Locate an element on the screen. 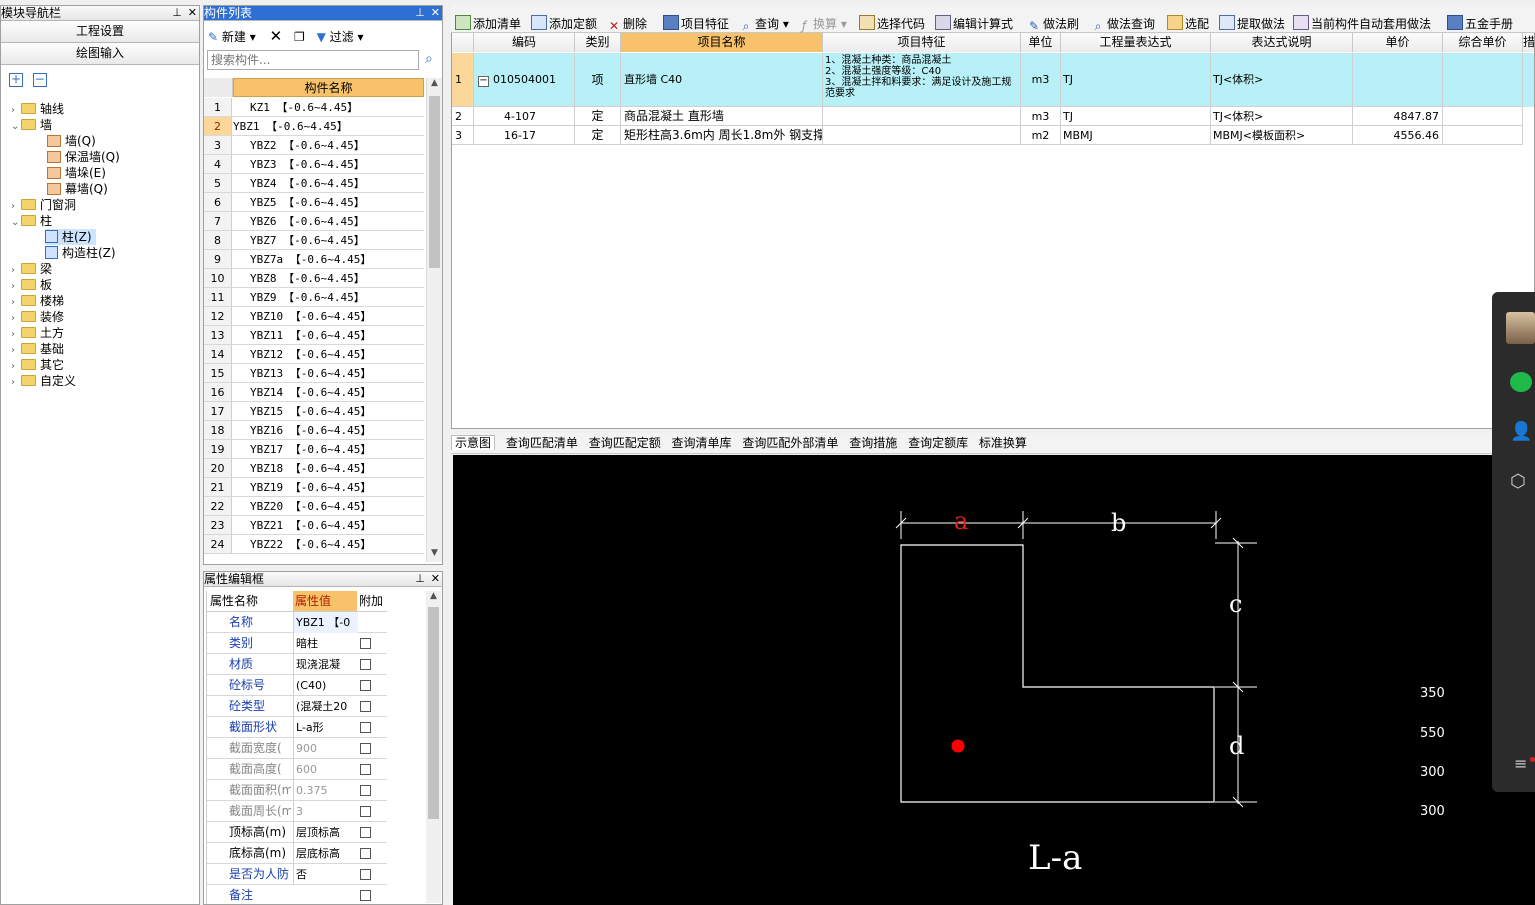  prop-row-section-height: 截面高度(600 is located at coordinates (297, 769).